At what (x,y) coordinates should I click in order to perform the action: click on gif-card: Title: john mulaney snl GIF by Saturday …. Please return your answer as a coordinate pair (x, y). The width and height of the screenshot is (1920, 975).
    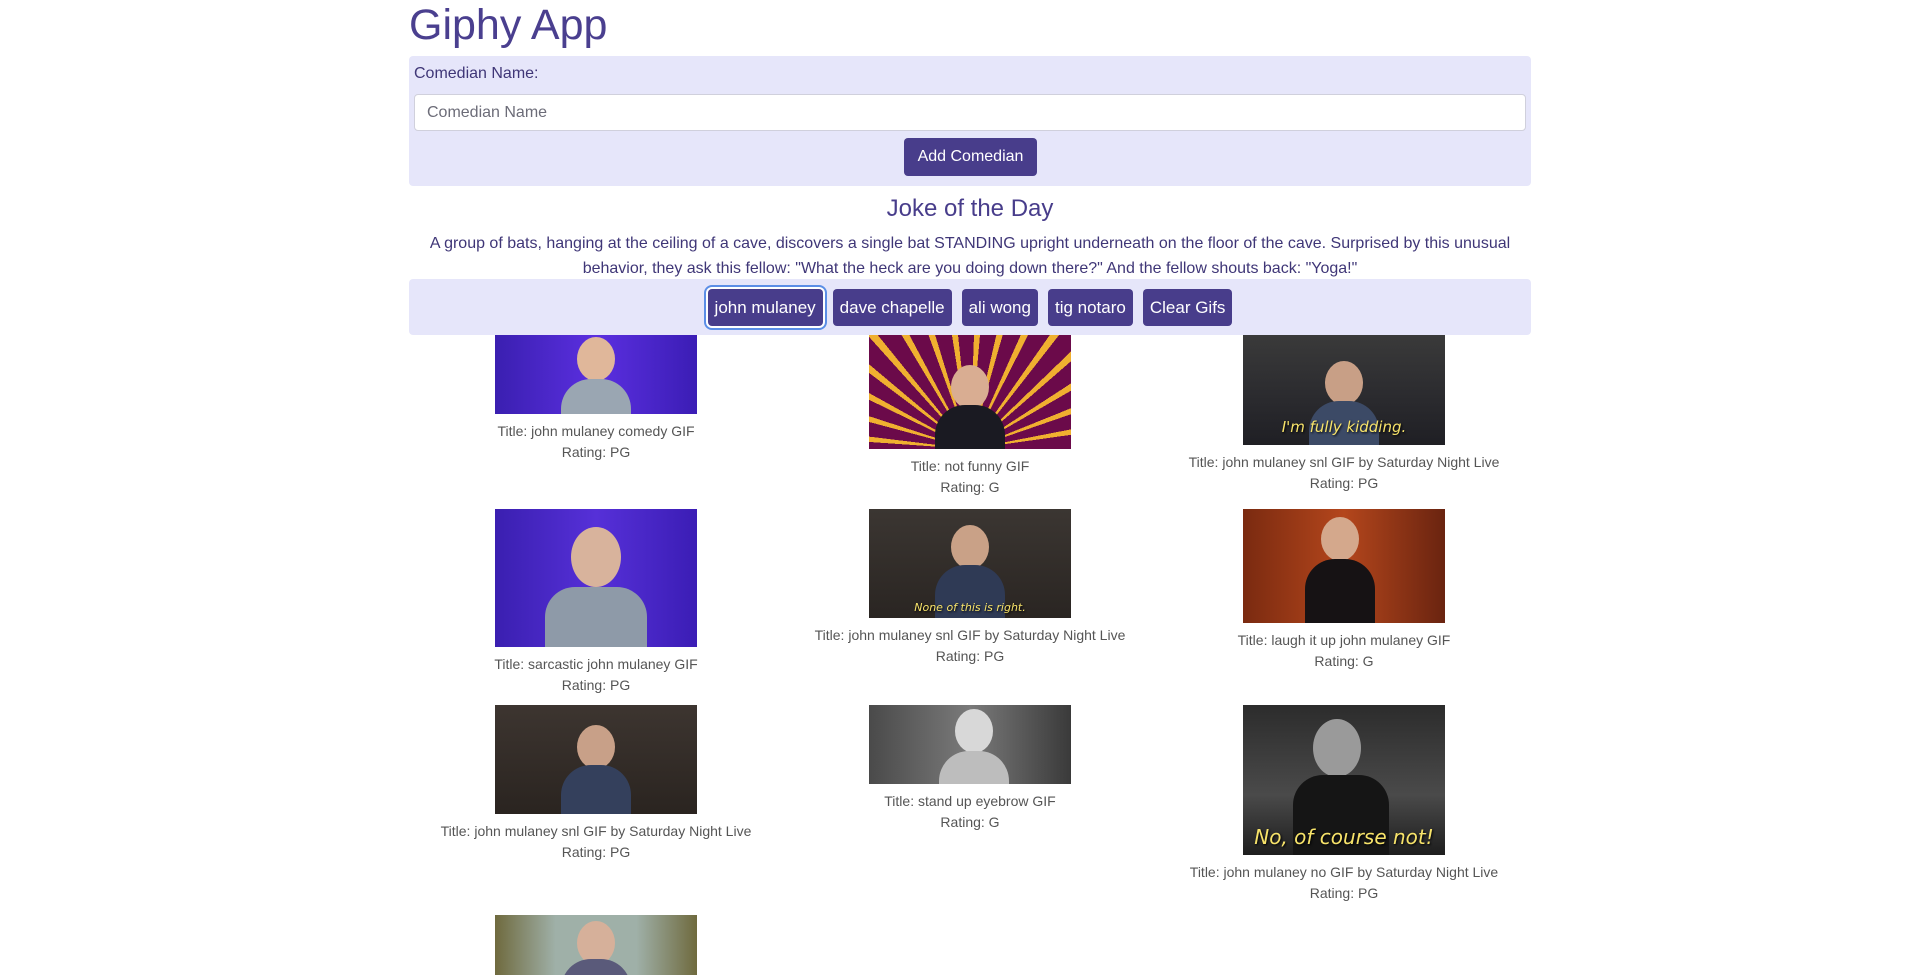
    Looking at the image, I should click on (596, 784).